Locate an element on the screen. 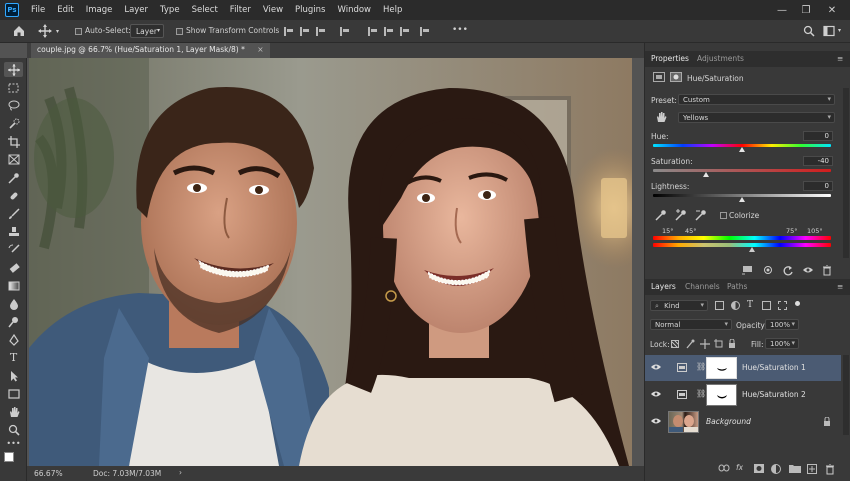 The height and width of the screenshot is (481, 850). brush-tool-icon is located at coordinates (13, 213).